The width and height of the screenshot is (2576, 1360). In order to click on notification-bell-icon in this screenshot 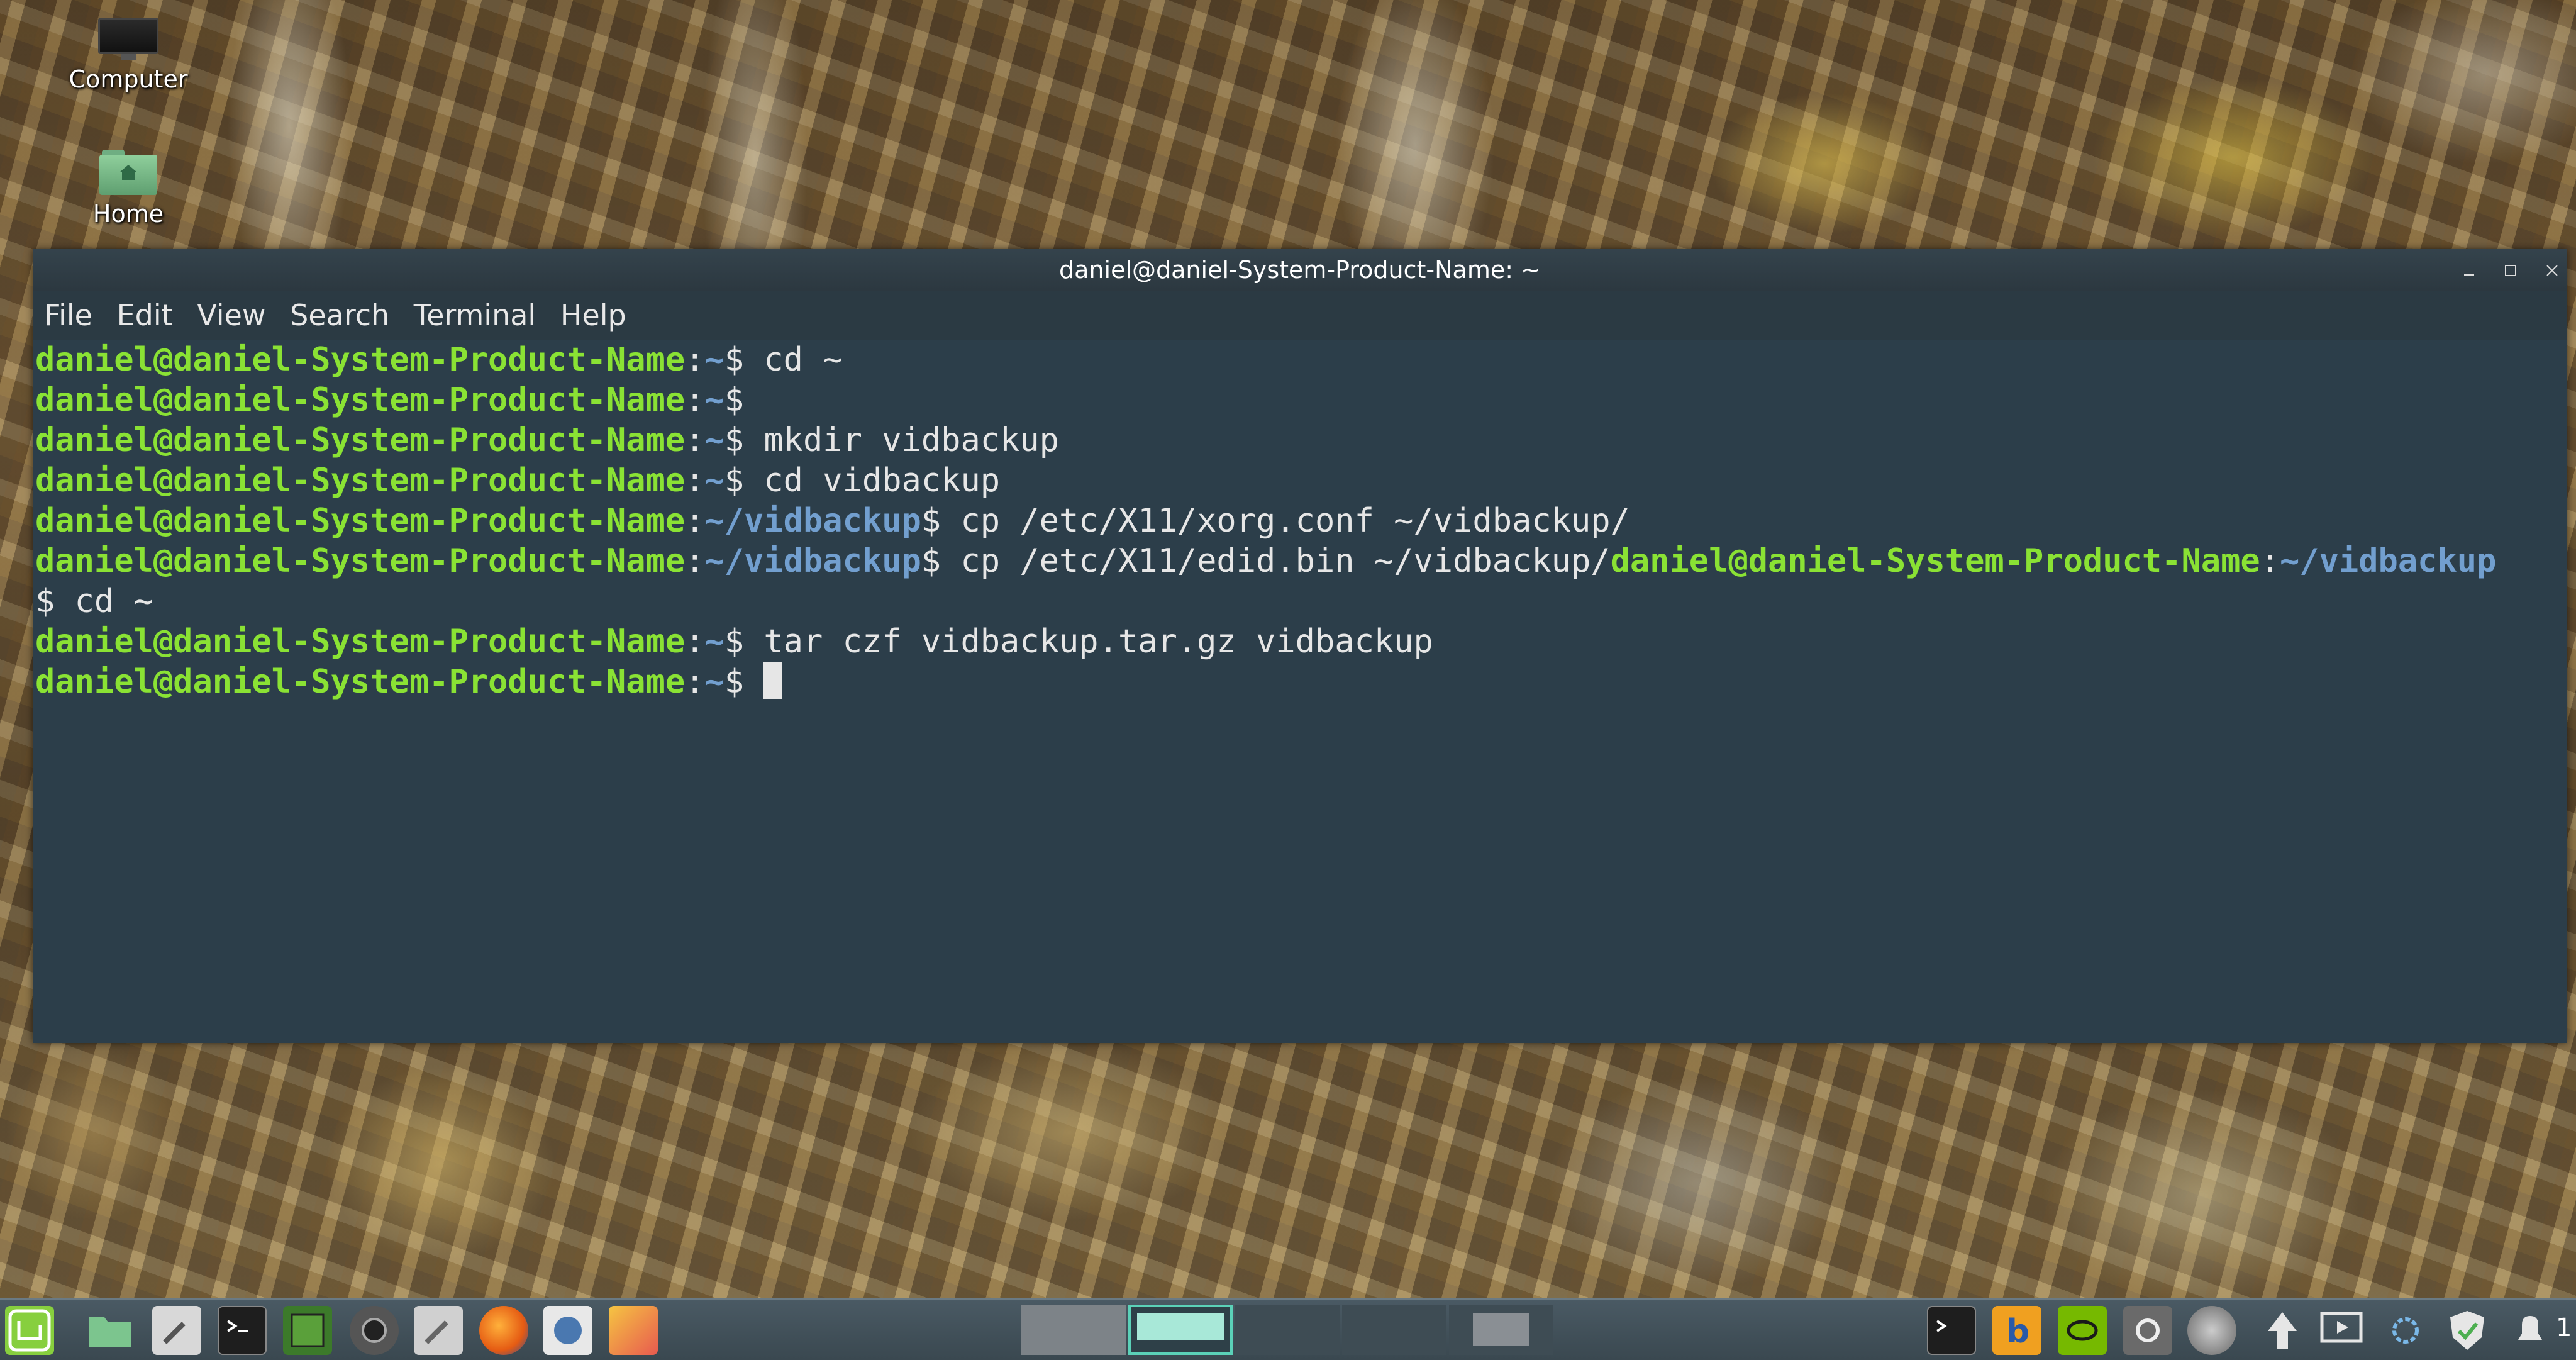, I will do `click(2530, 1330)`.